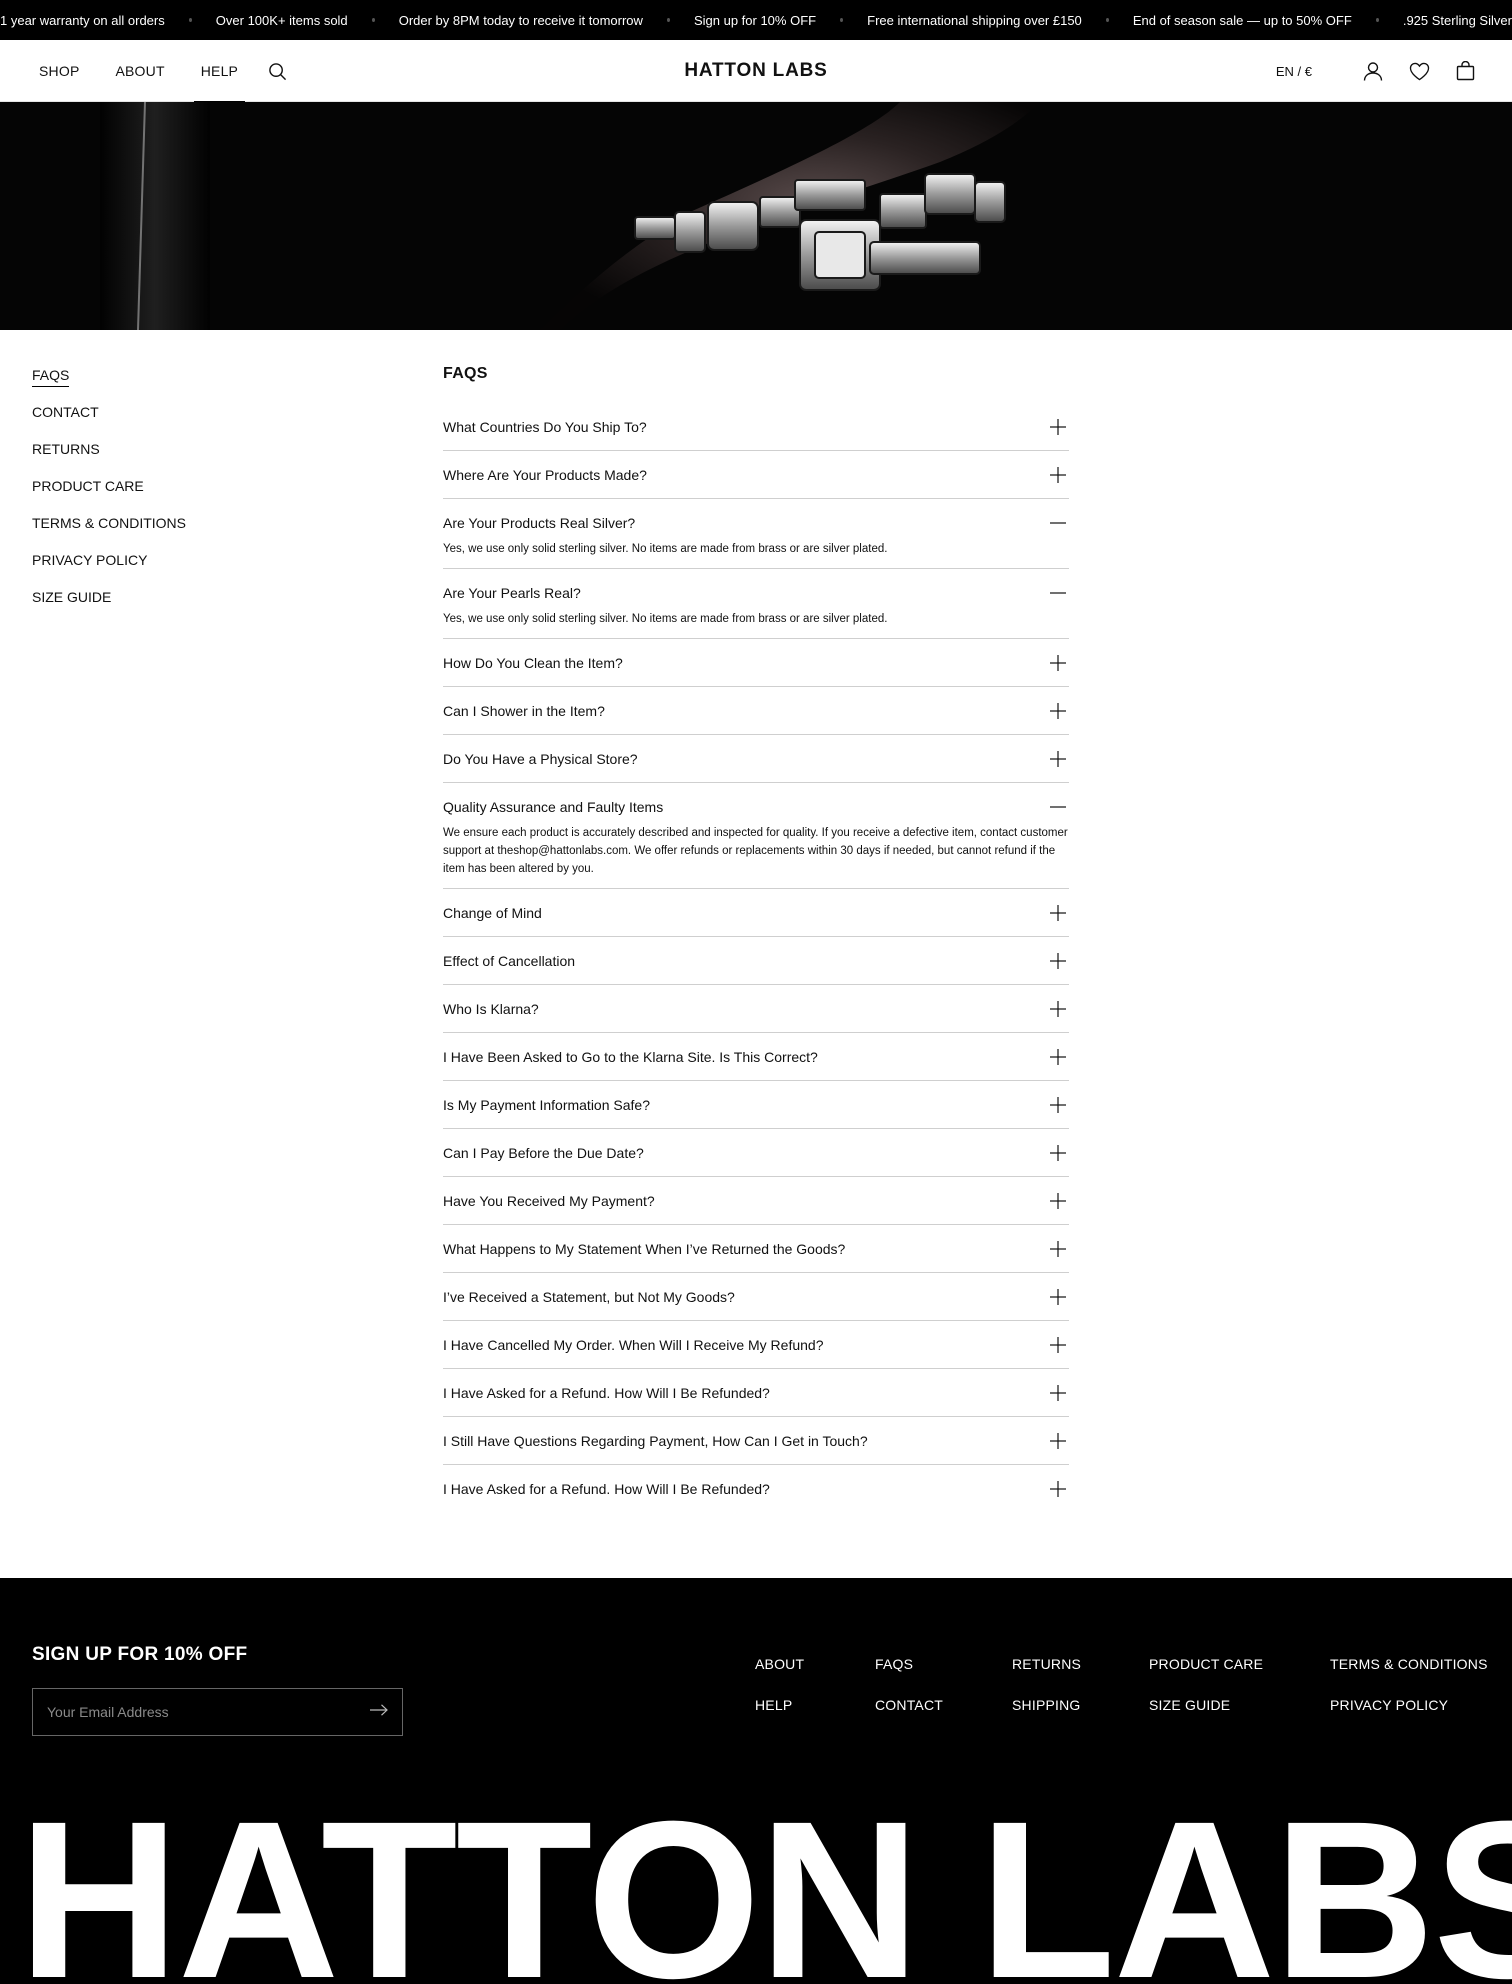 The image size is (1512, 1984). What do you see at coordinates (533, 662) in the screenshot?
I see `faq-question: How Do You Clean the Item?` at bounding box center [533, 662].